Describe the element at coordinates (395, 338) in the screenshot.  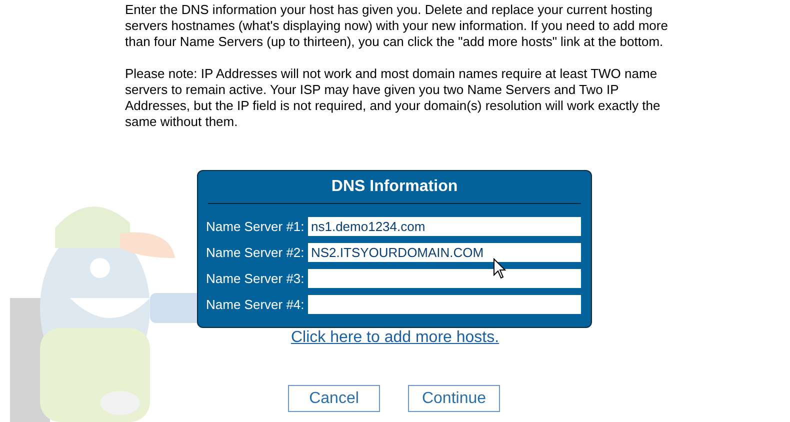
I see `add-hosts-link: Click here to add more hosts.` at that location.